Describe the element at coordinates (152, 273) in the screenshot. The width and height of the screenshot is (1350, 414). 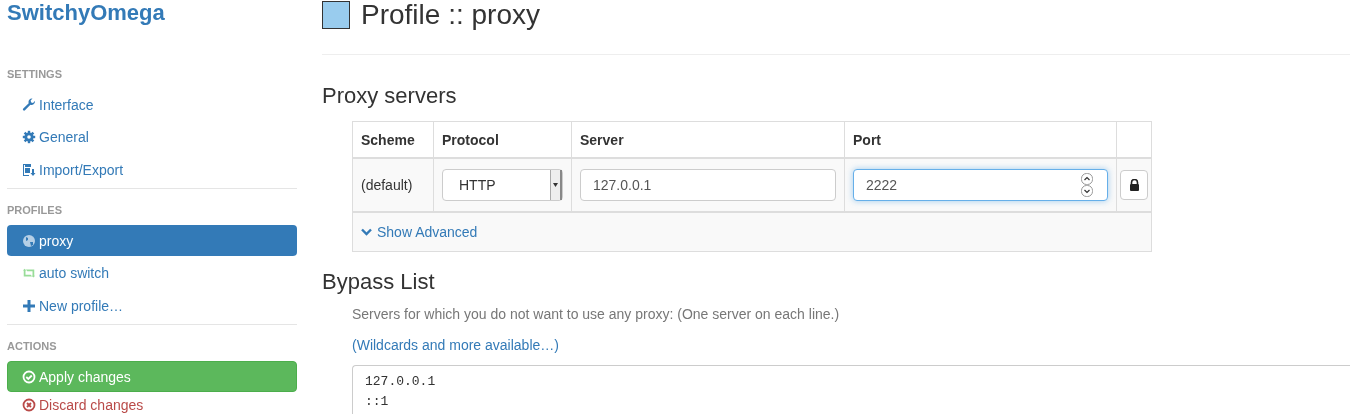
I see `sidebar-item: auto switch` at that location.